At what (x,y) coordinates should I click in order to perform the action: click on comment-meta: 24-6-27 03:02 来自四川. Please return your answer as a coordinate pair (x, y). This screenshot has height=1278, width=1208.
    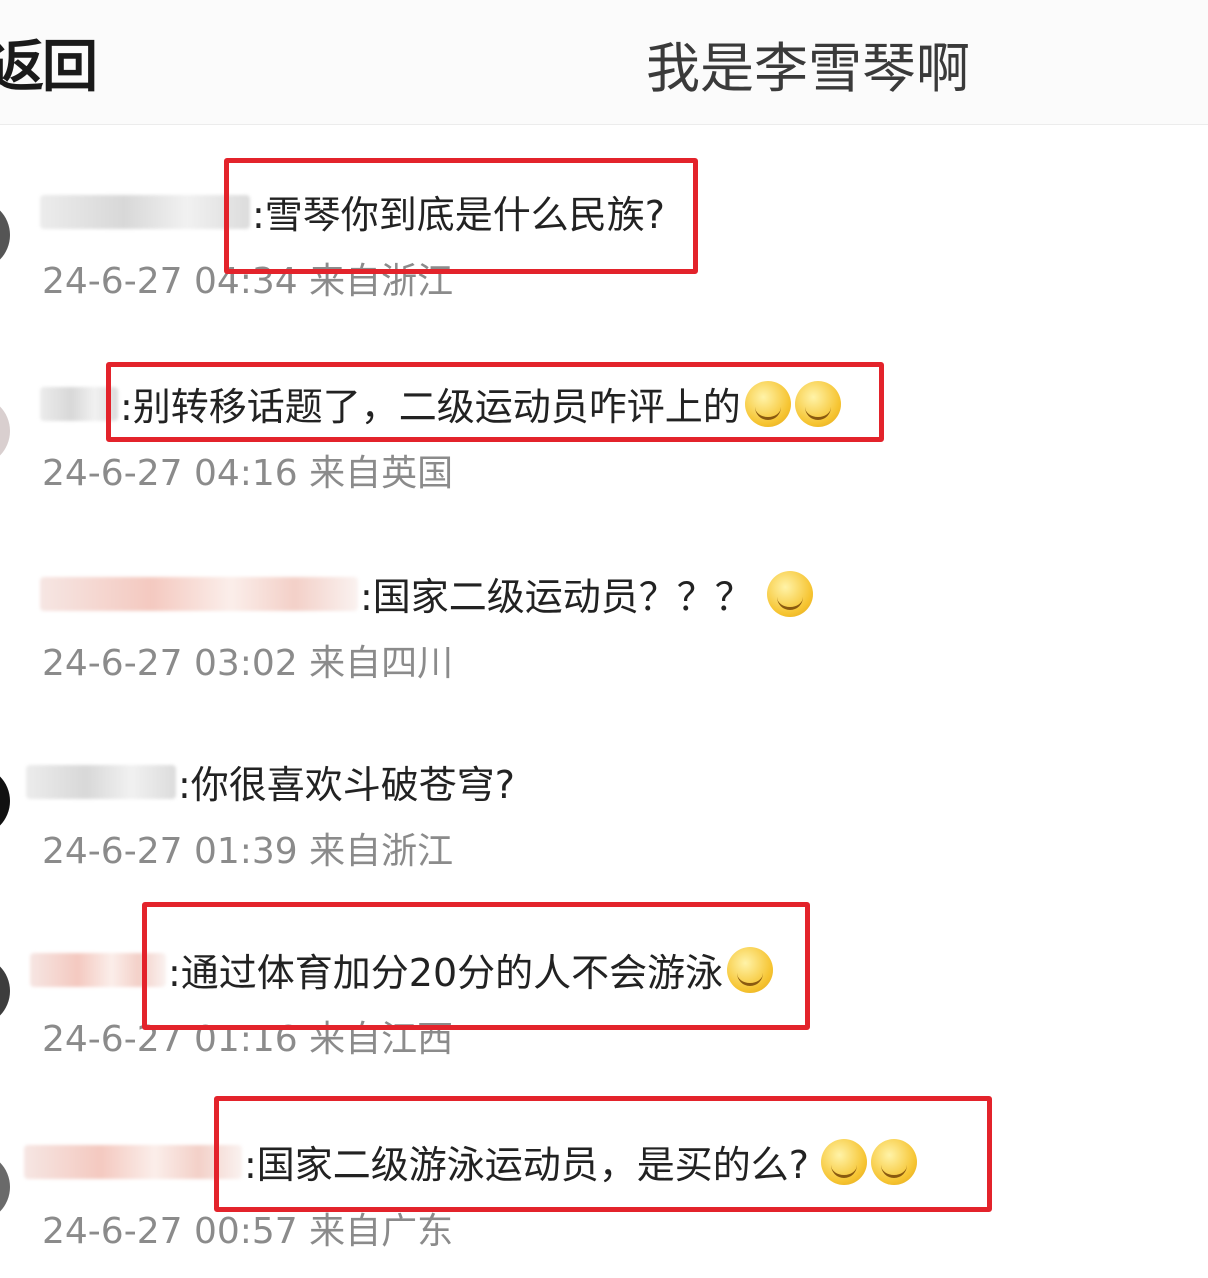
    Looking at the image, I should click on (247, 660).